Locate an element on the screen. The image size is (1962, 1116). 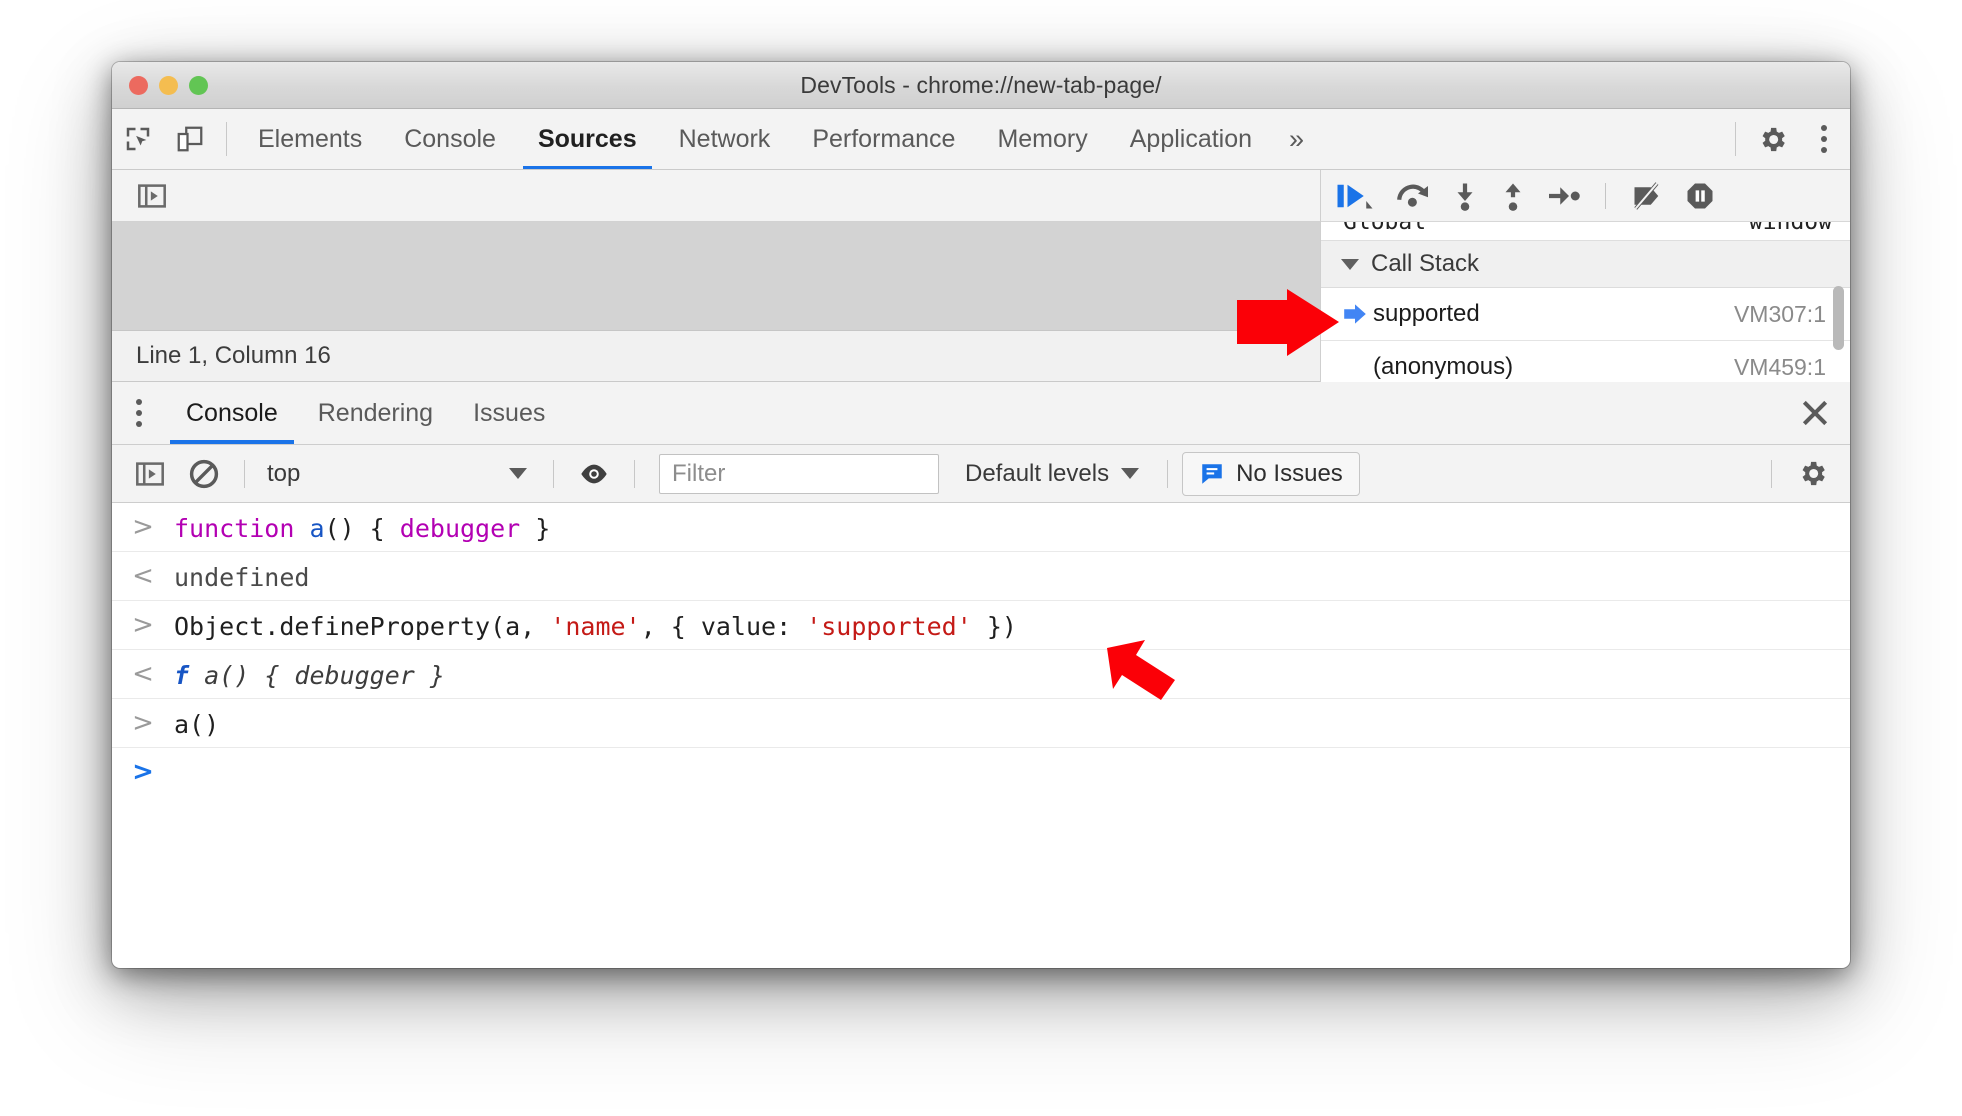
console-result-message: < undefined is located at coordinates (981, 576).